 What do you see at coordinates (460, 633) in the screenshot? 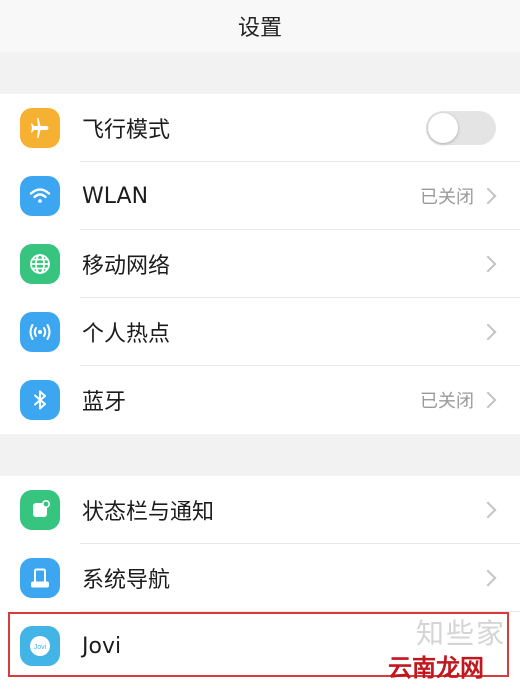
I see `watermark-text: 知些家` at bounding box center [460, 633].